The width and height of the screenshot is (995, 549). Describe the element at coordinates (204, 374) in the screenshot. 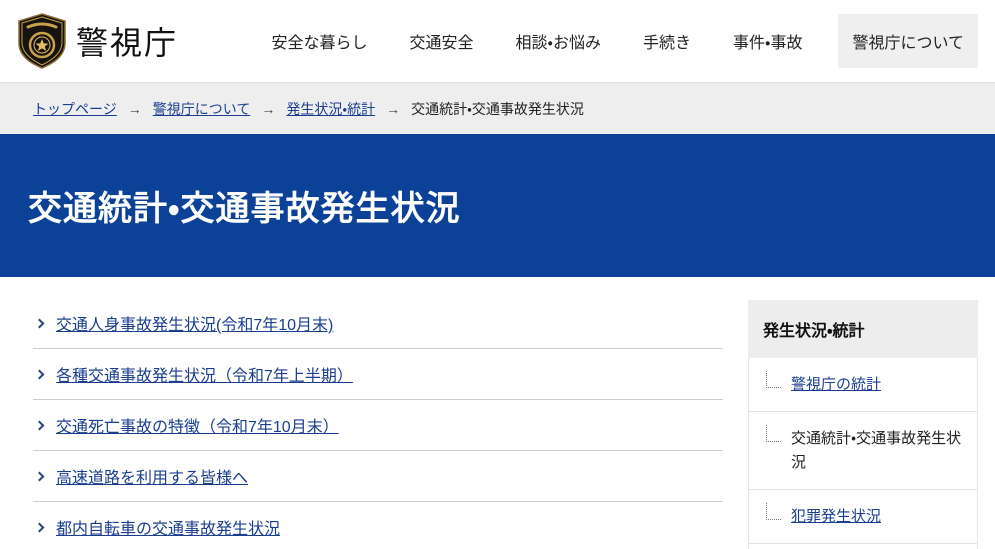

I see `link-various-traffic-accidents: 各種交通事故発生状況（令和7年上半期）` at that location.